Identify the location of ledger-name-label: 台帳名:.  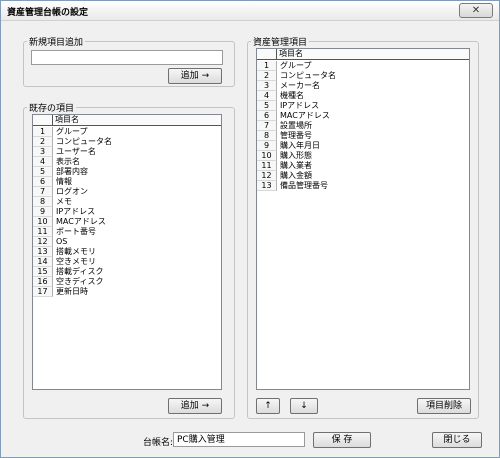
(158, 443).